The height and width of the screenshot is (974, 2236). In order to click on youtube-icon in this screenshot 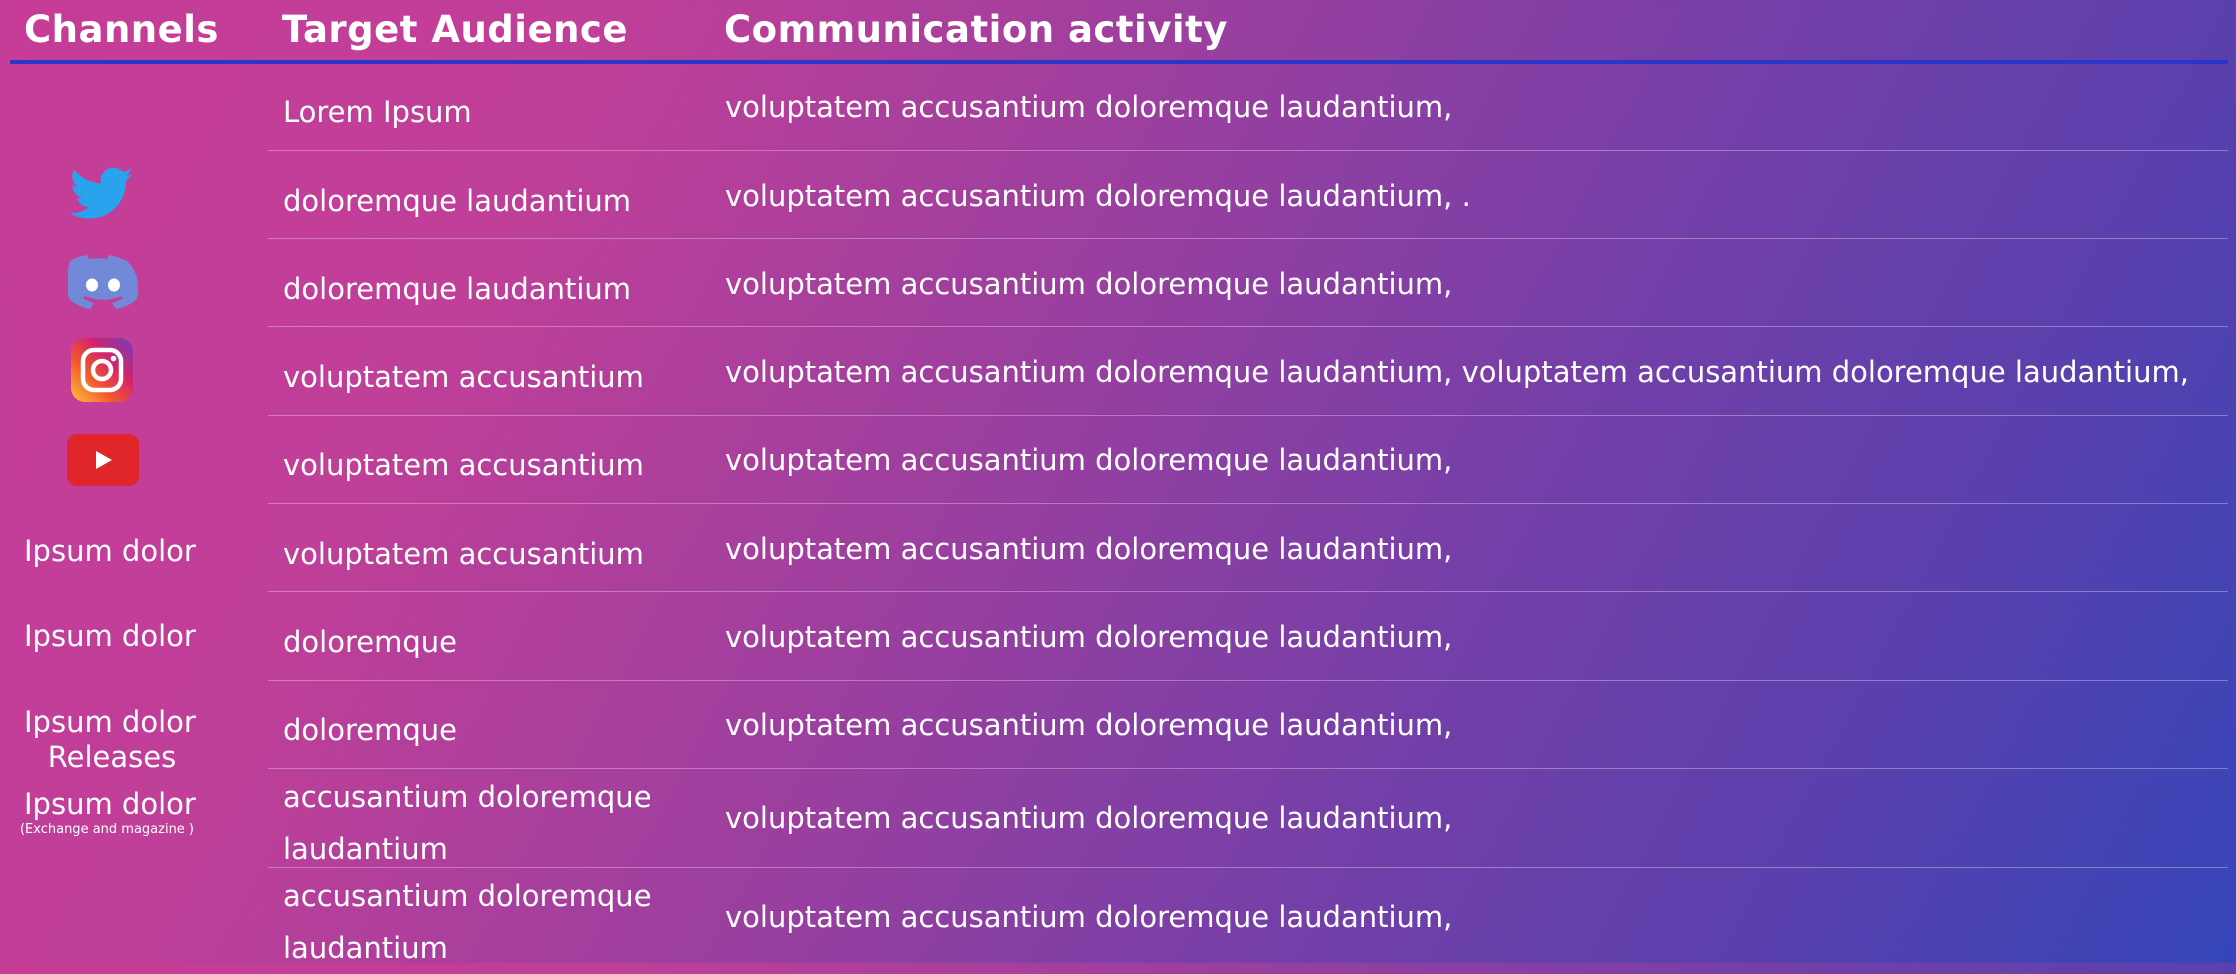, I will do `click(103, 460)`.